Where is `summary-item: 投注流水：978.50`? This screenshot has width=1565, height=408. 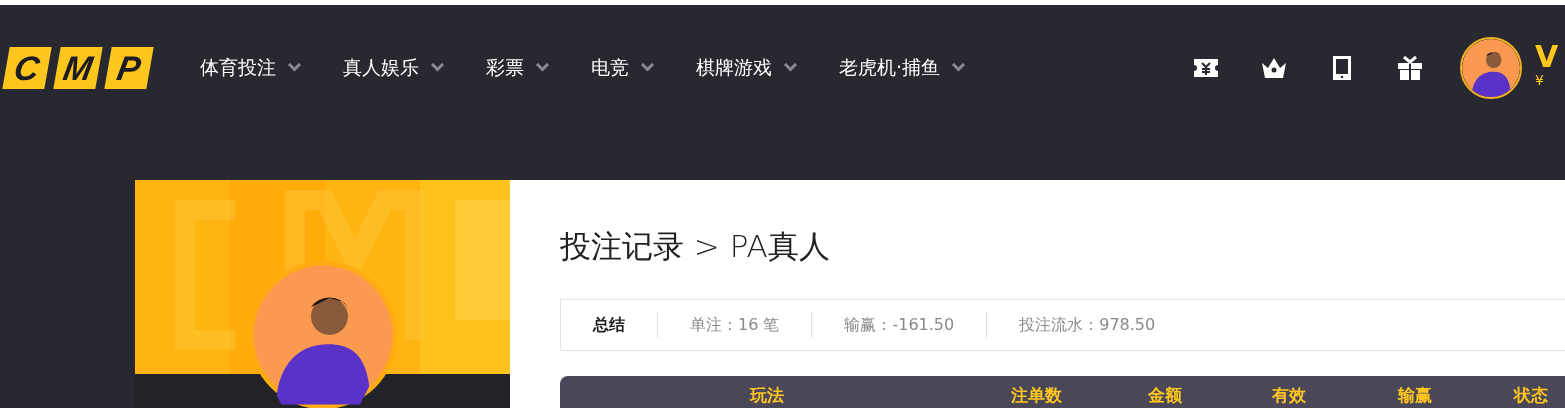 summary-item: 投注流水：978.50 is located at coordinates (1087, 325).